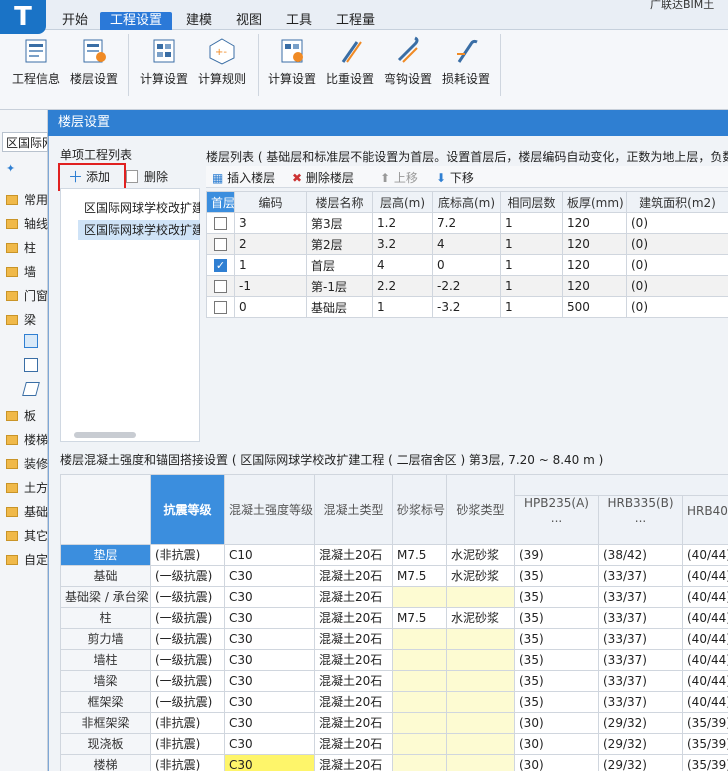 The image size is (728, 771). I want to click on horizontal-scrollbar, so click(105, 435).